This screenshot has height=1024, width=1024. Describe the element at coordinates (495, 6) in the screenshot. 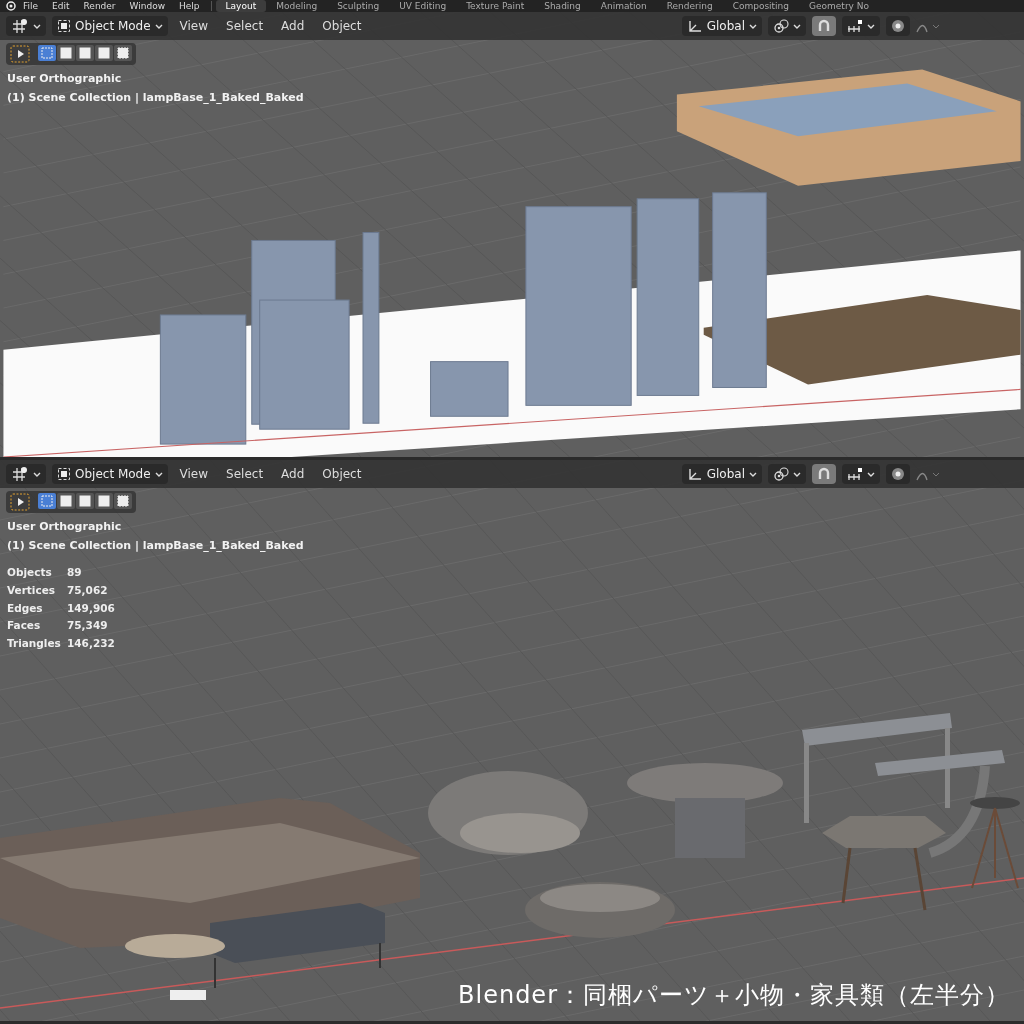

I see `workspace-tab: Texture Paint` at that location.